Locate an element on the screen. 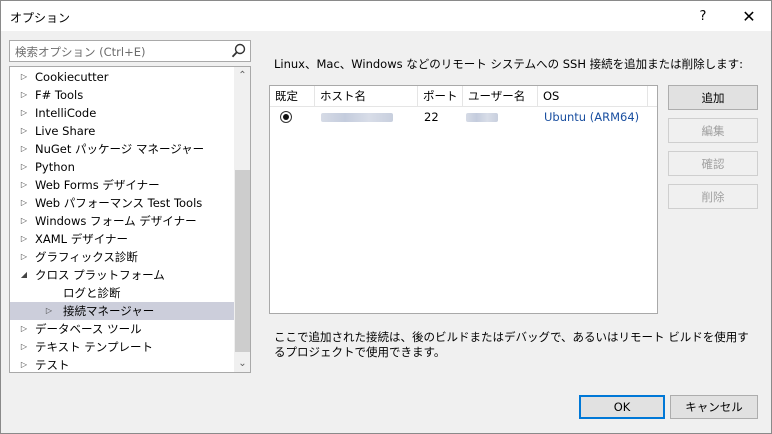 The width and height of the screenshot is (772, 434). cancel-button: キャンセル is located at coordinates (714, 407).